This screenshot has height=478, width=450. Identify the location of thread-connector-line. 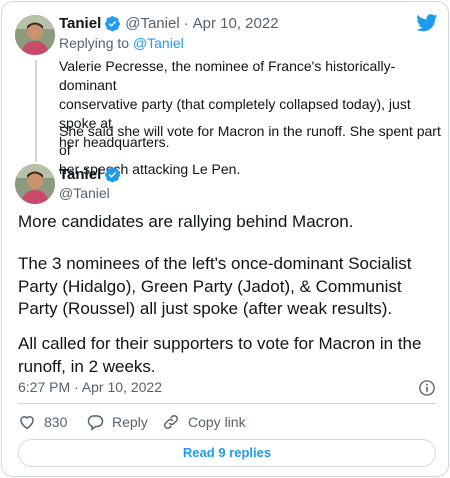
(36, 111).